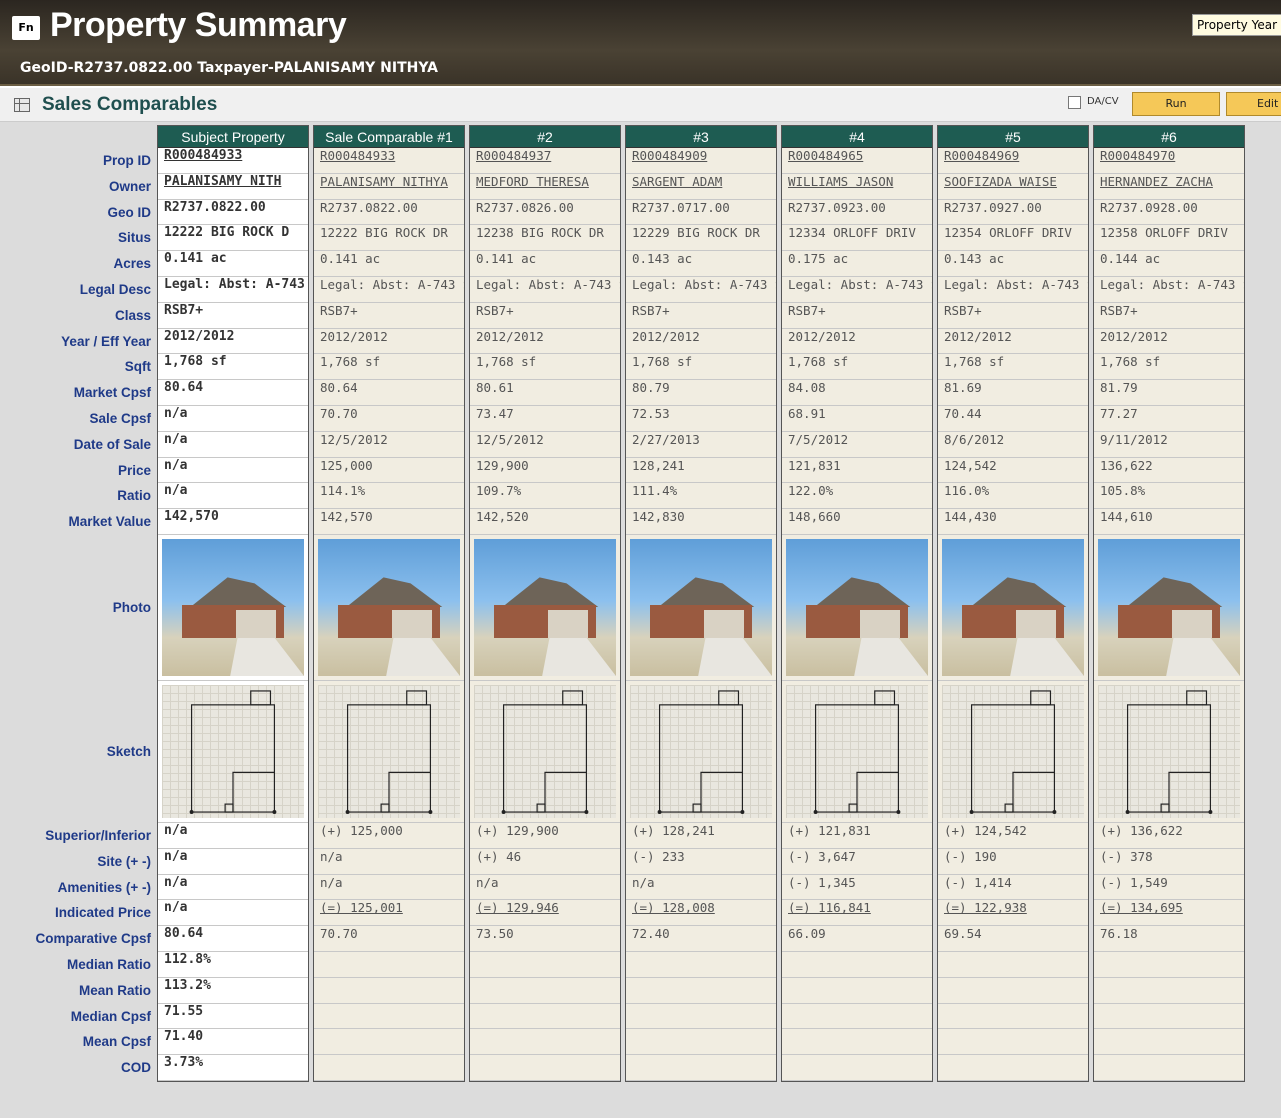 The image size is (1281, 1118). Describe the element at coordinates (545, 913) in the screenshot. I see `indicated-price-cell: (=) 129,946` at that location.